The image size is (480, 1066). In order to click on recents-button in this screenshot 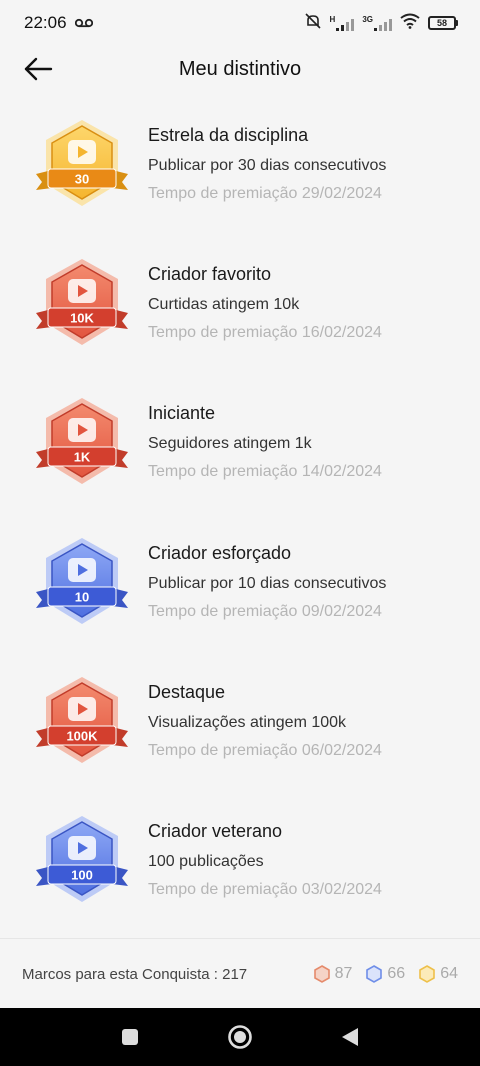, I will do `click(130, 1037)`.